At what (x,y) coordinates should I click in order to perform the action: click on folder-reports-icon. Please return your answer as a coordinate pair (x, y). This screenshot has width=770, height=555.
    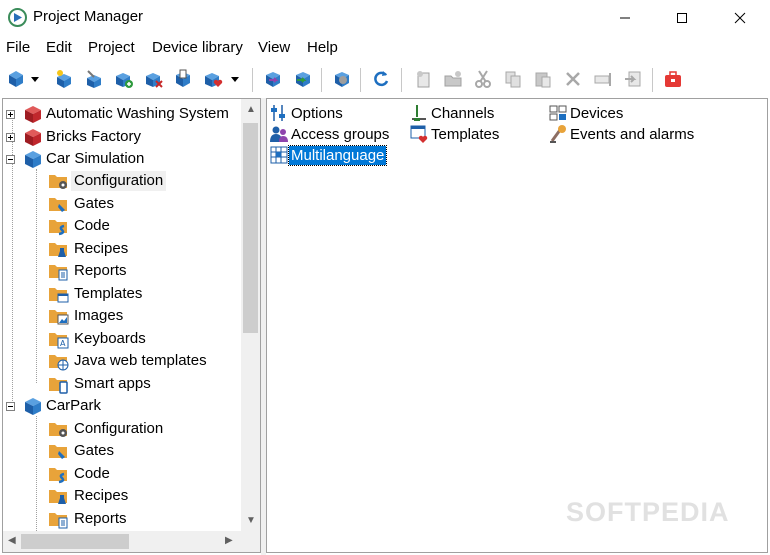
    Looking at the image, I should click on (58, 273).